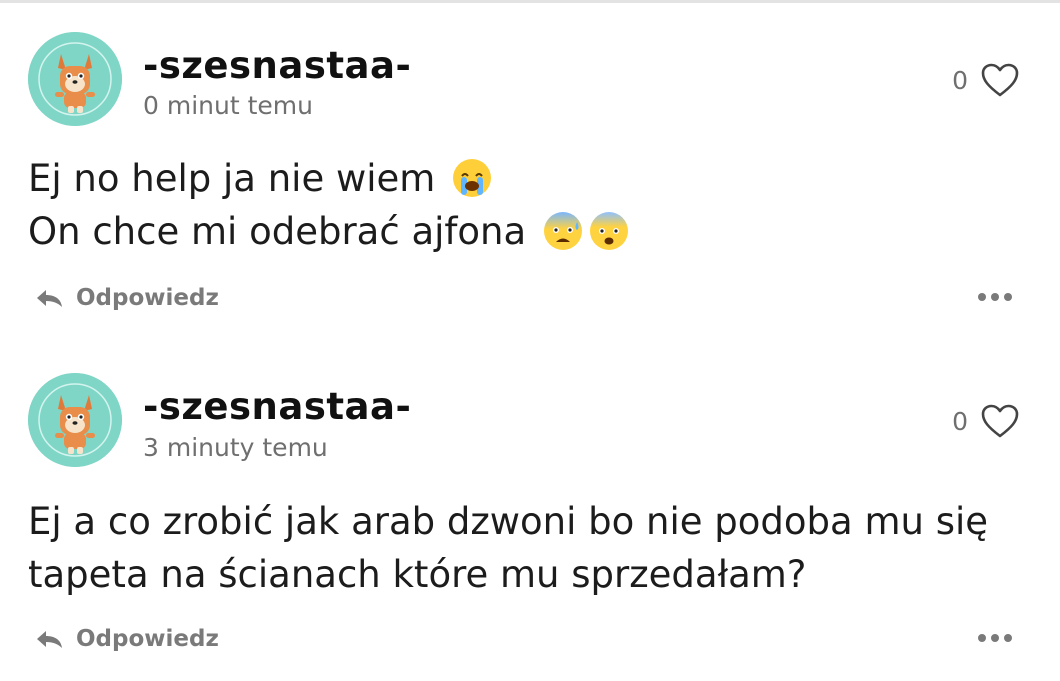 The width and height of the screenshot is (1060, 681). Describe the element at coordinates (563, 231) in the screenshot. I see `anxious-face-with-sweat-emoji` at that location.